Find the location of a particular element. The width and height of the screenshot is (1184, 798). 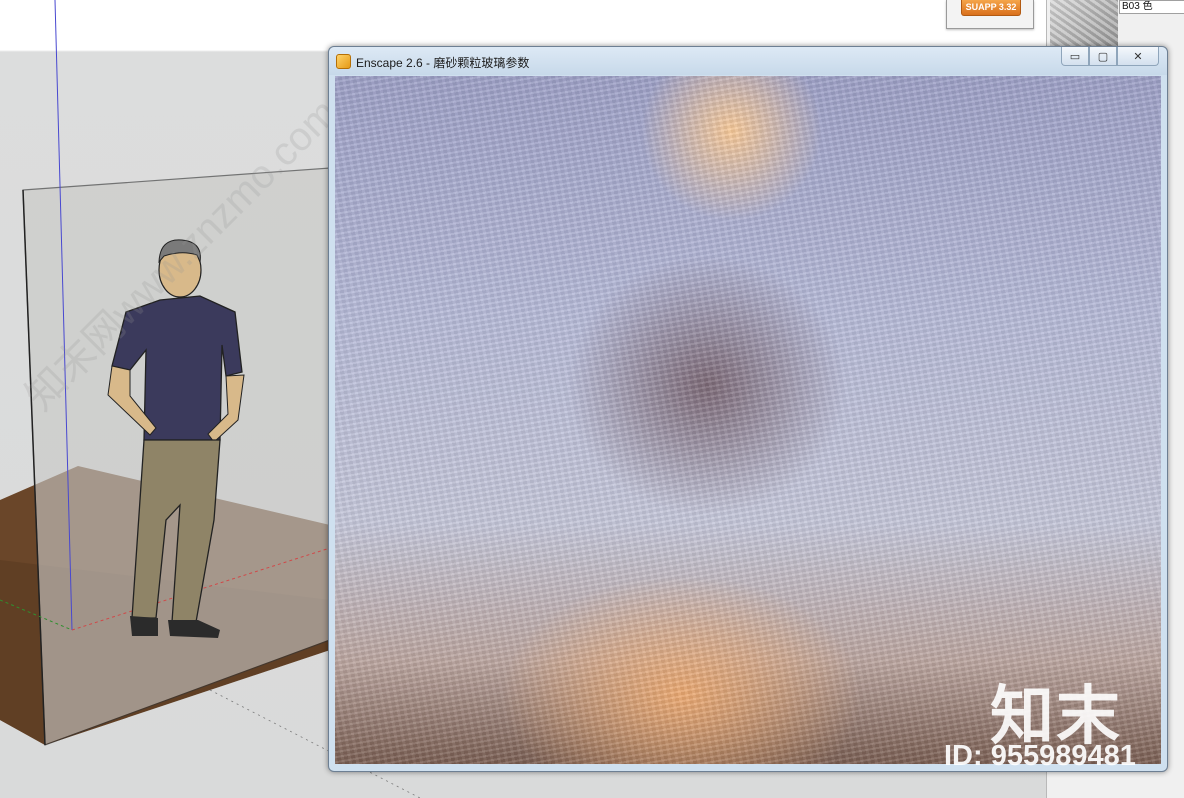

suapp-button: SUAPP 3.32 is located at coordinates (991, 8).